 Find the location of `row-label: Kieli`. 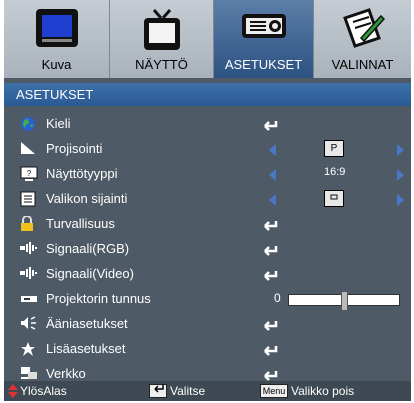

row-label: Kieli is located at coordinates (58, 123).